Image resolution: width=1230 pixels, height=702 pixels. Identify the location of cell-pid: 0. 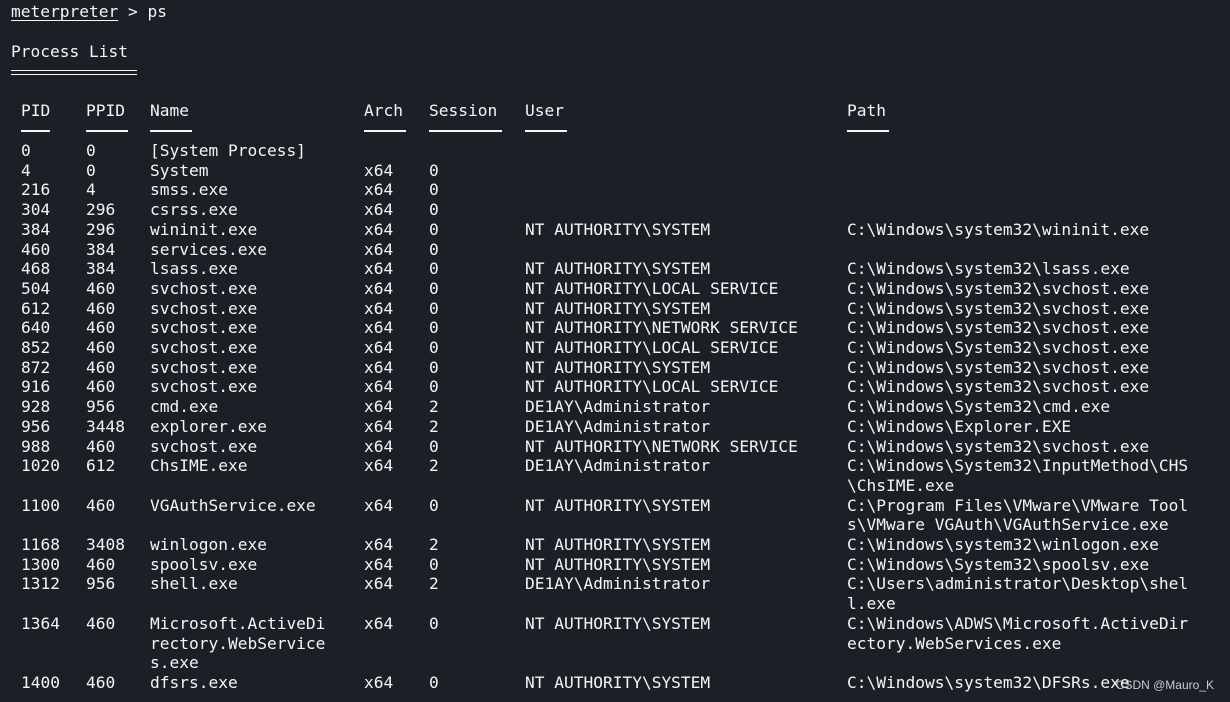
(26, 150).